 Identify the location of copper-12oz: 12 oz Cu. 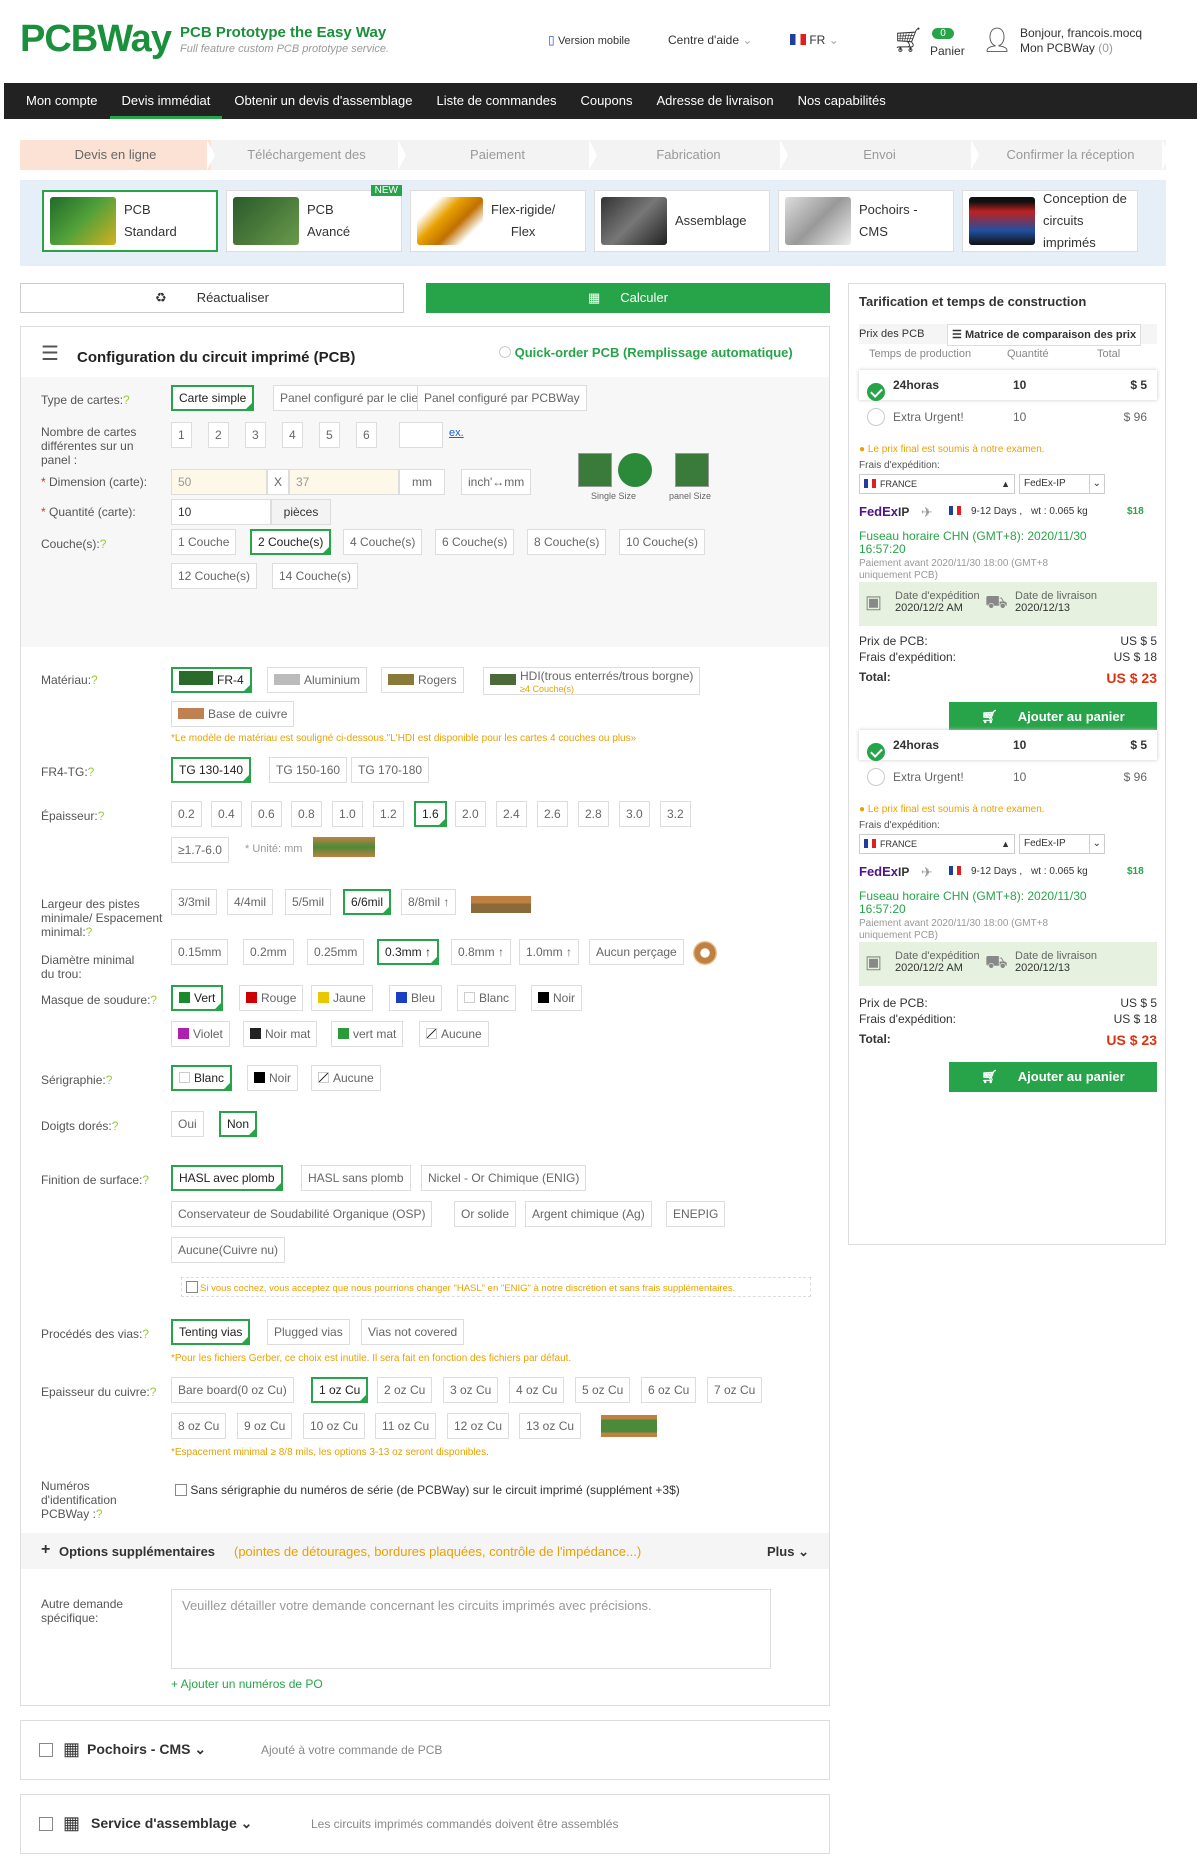
(478, 1426).